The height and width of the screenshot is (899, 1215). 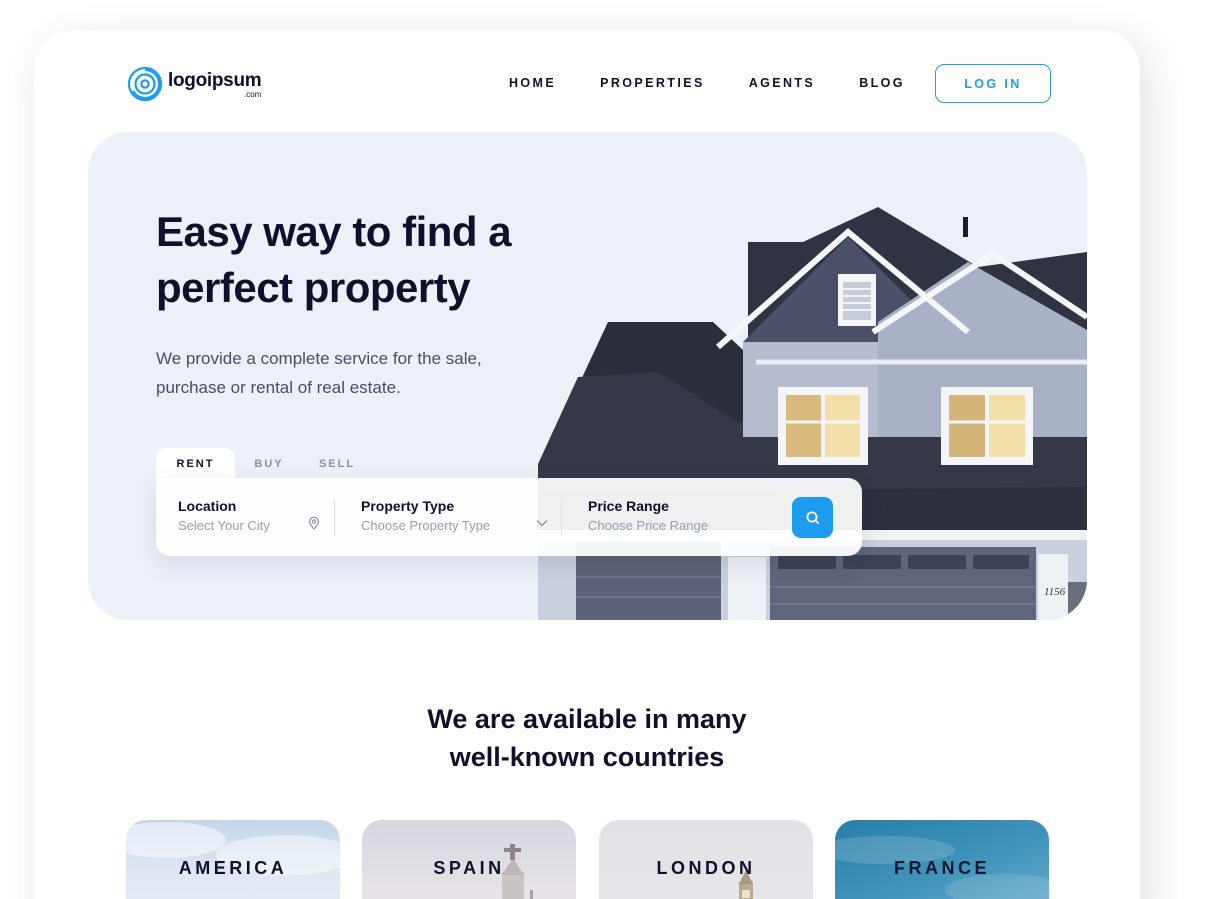 I want to click on location-label: Location, so click(x=207, y=506).